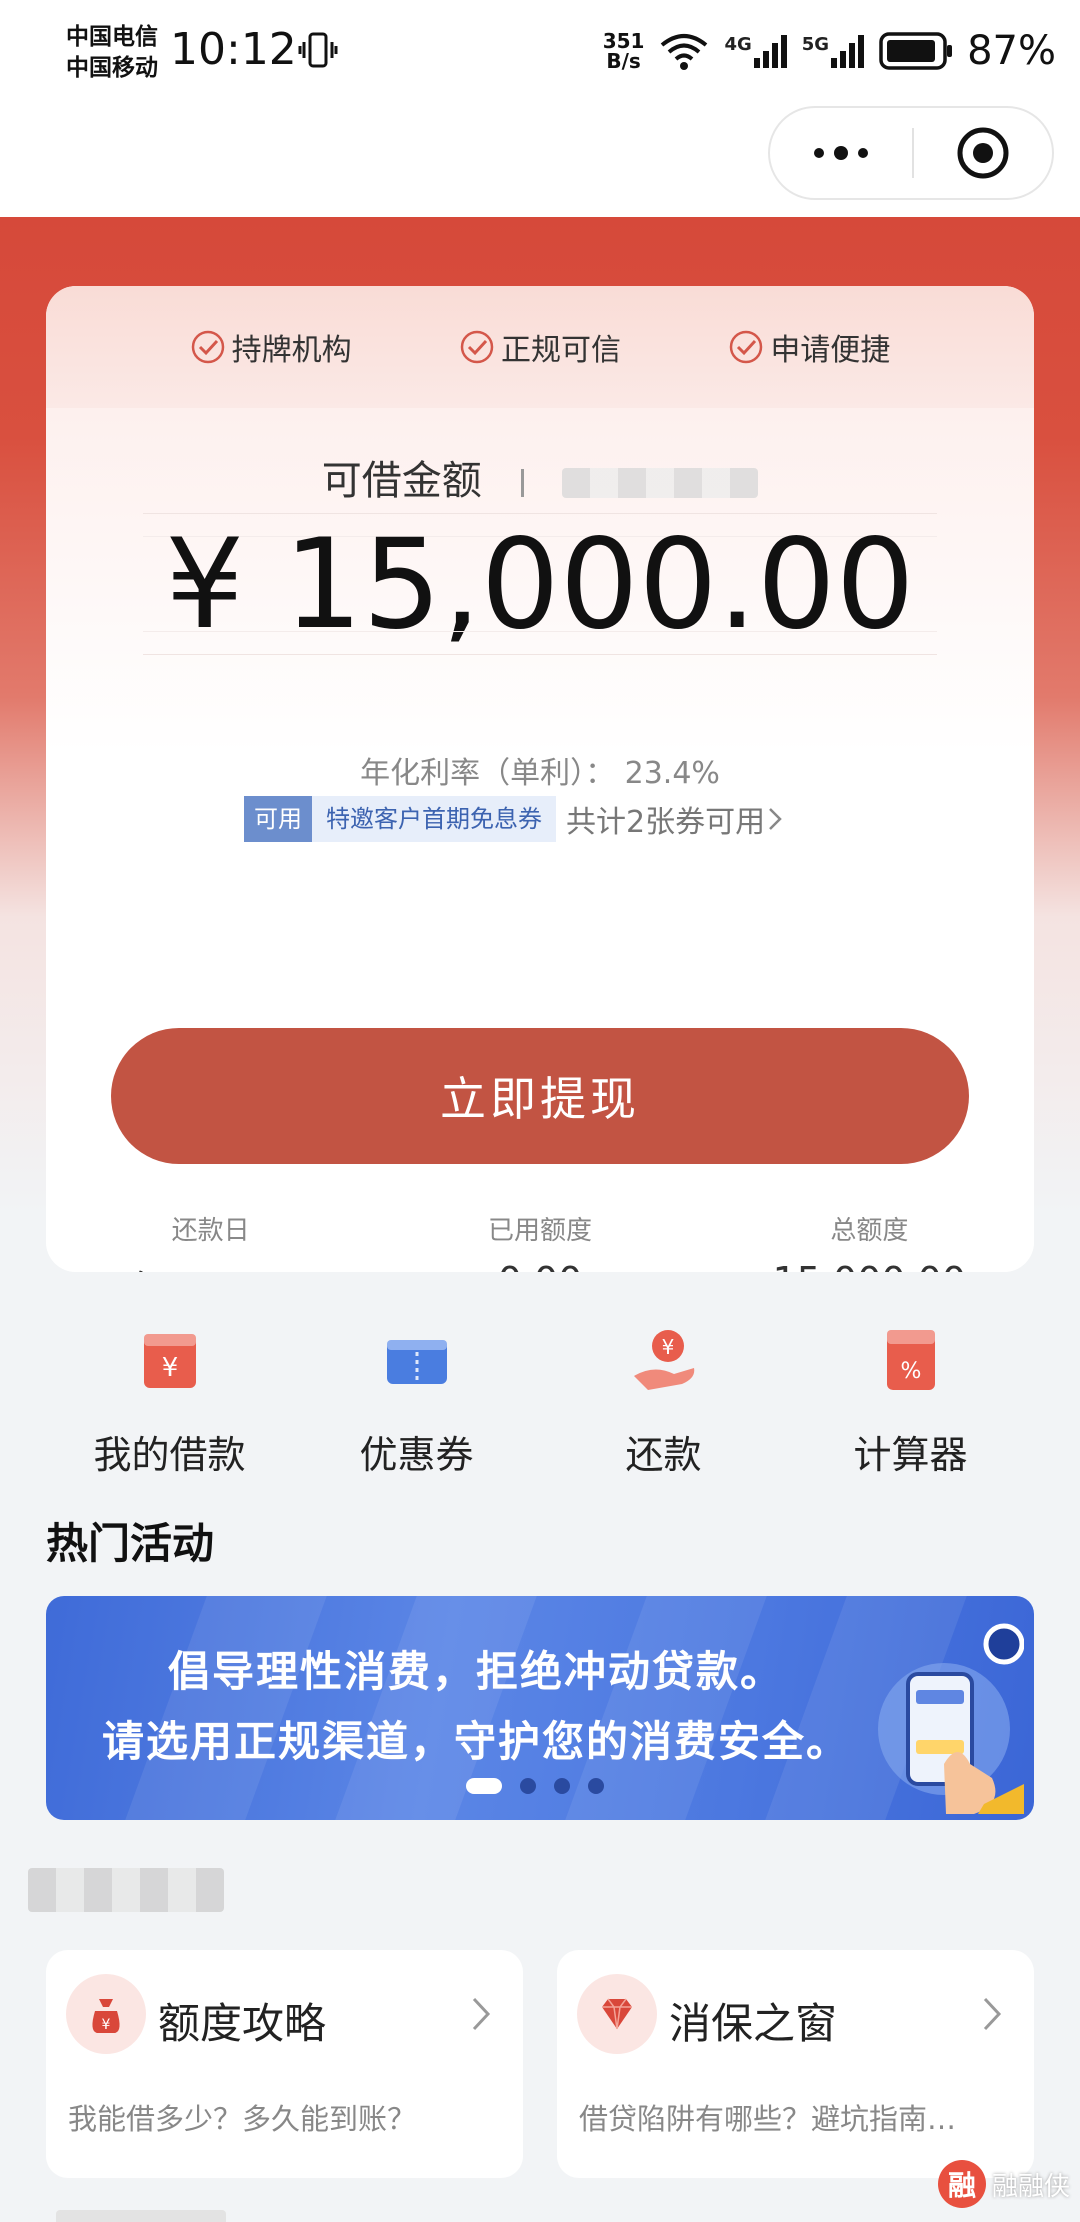  I want to click on wifi-icon, so click(684, 52).